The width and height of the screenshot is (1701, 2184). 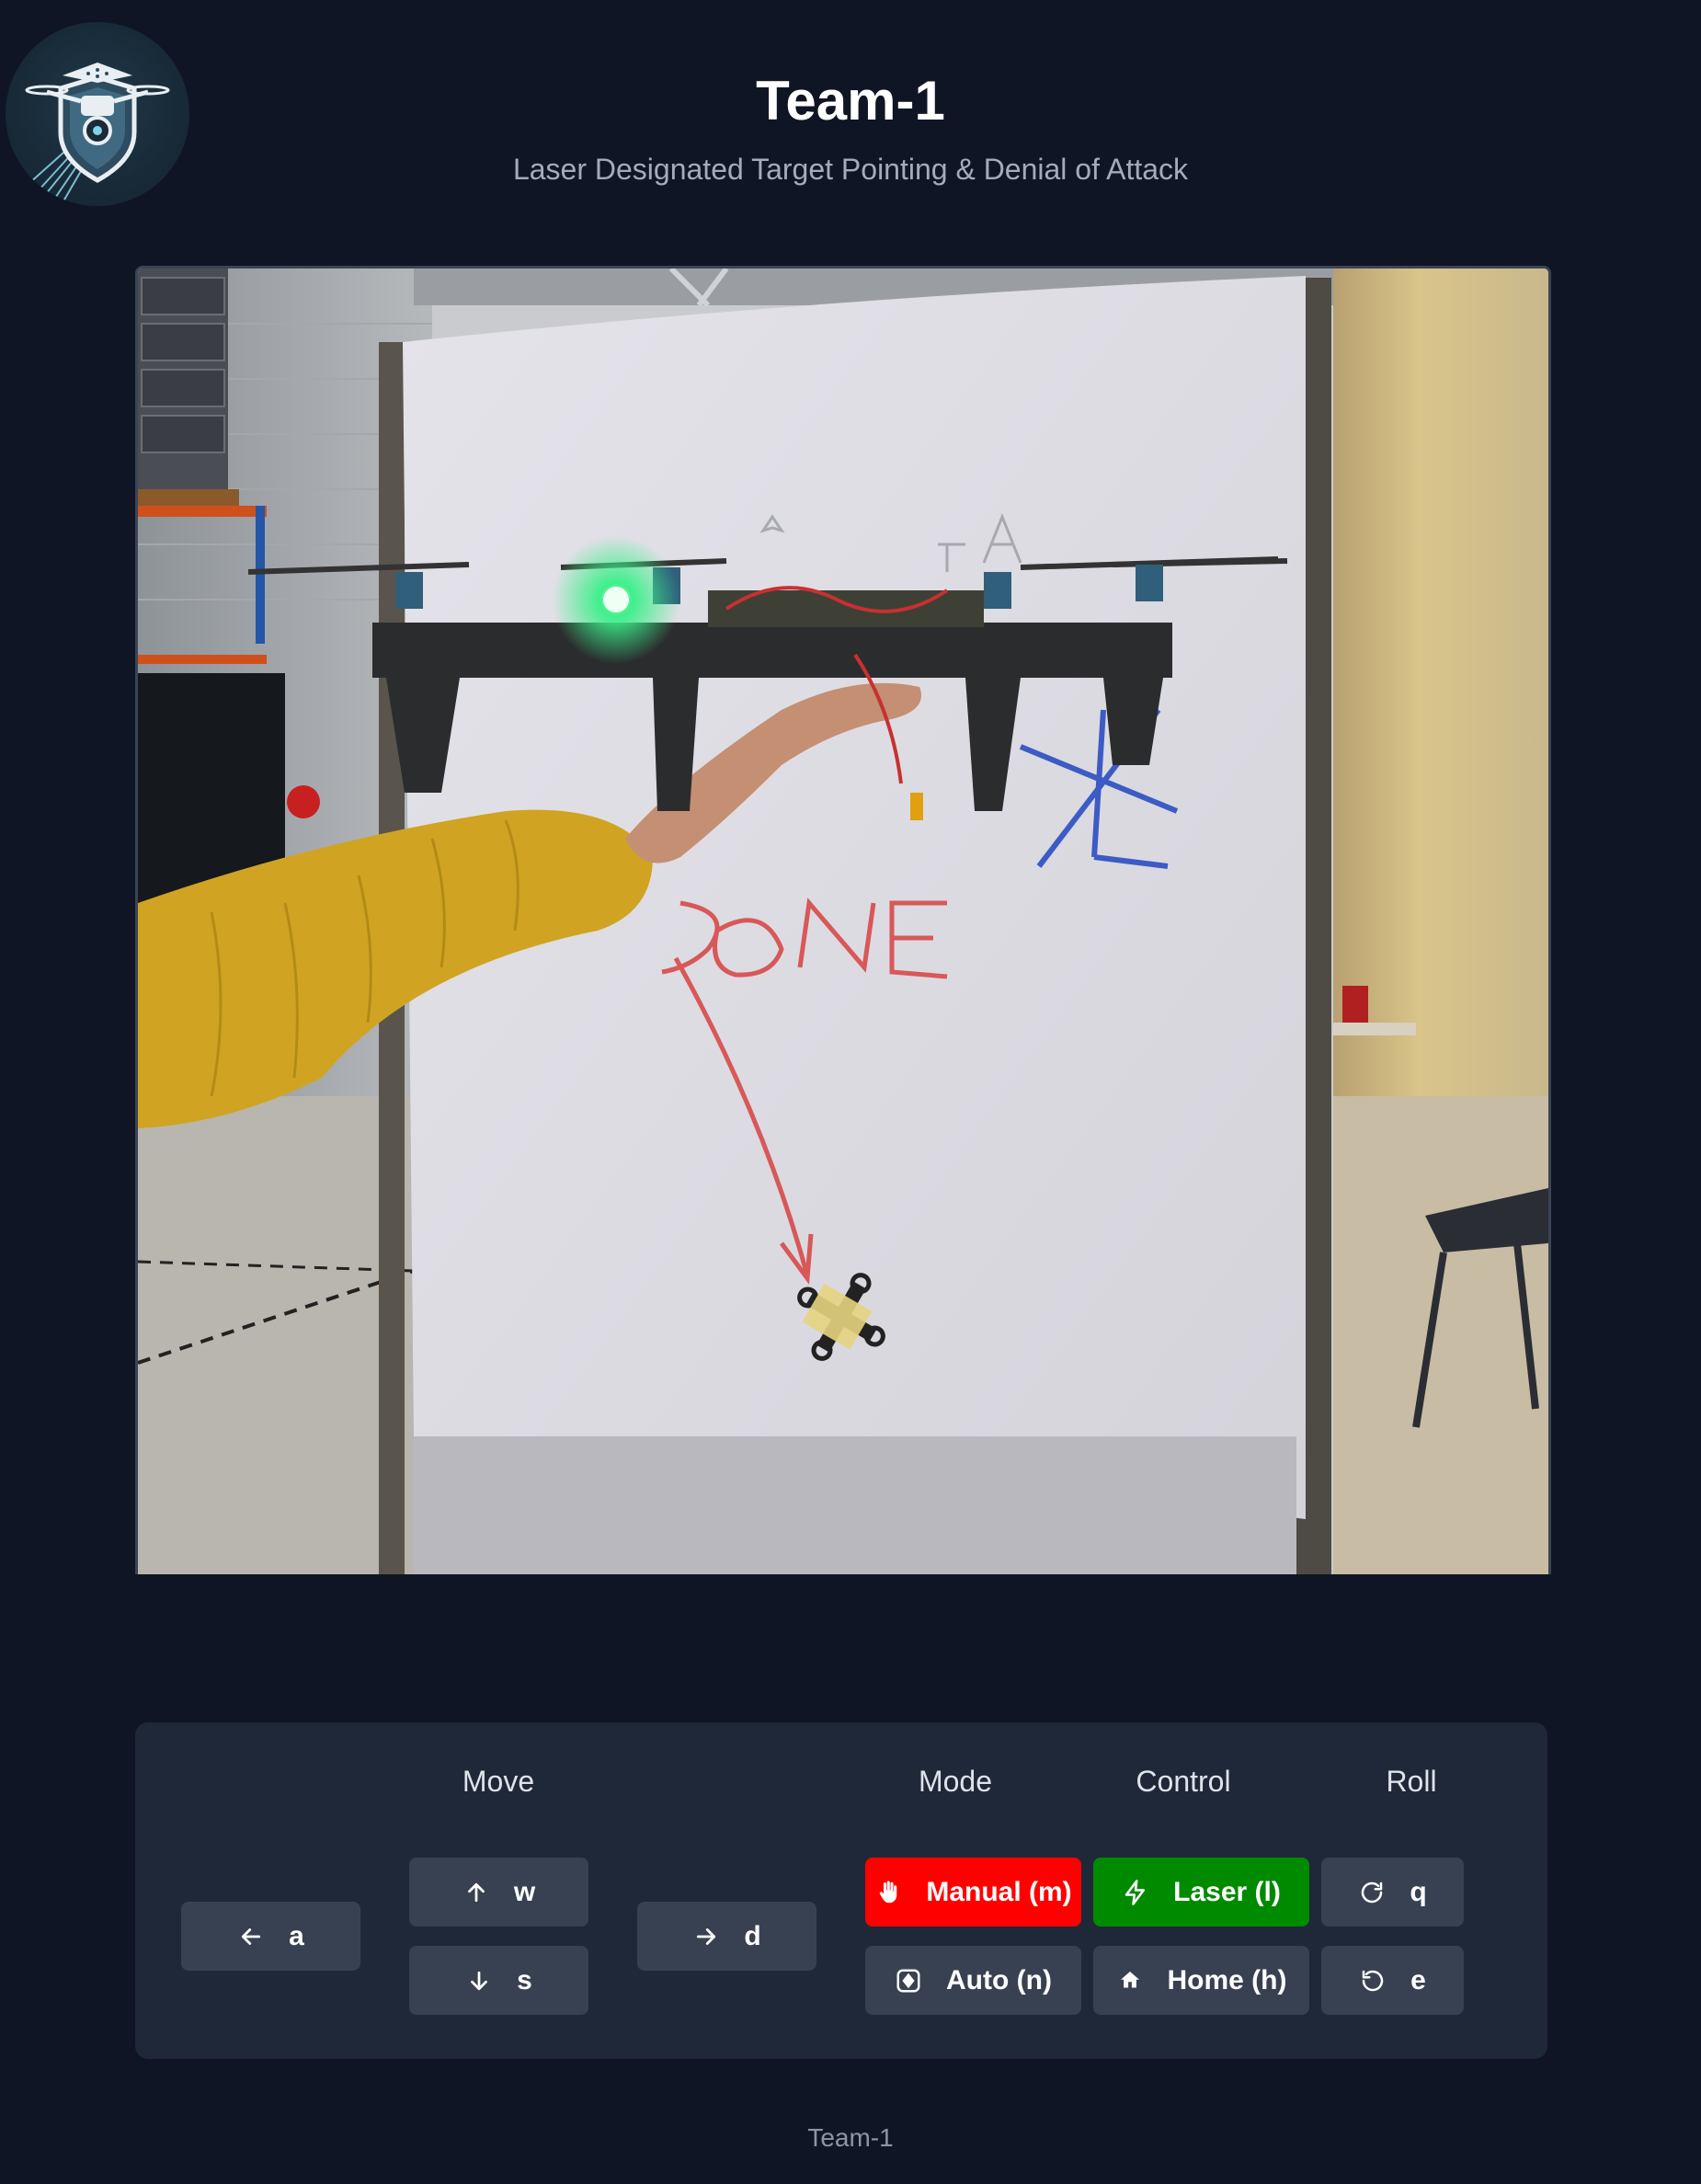 What do you see at coordinates (251, 1936) in the screenshot?
I see `arrow-left-icon` at bounding box center [251, 1936].